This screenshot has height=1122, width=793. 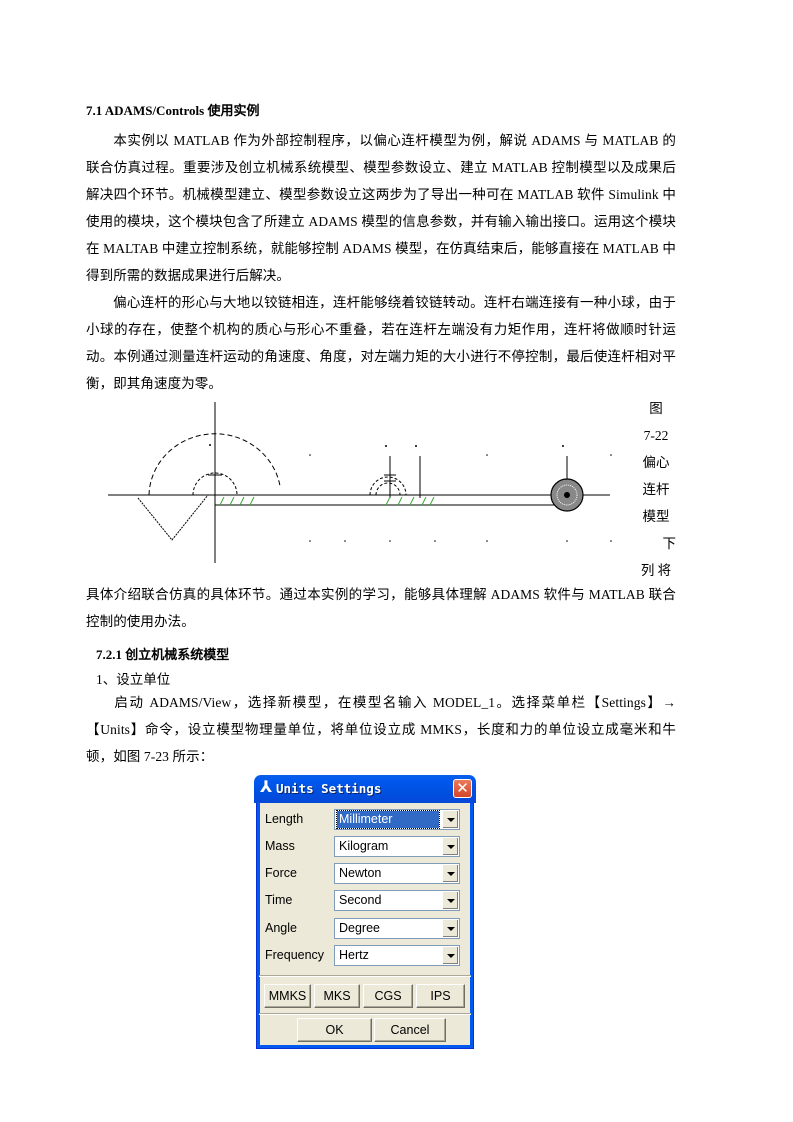 What do you see at coordinates (337, 996) in the screenshot?
I see `mks-button: MKS` at bounding box center [337, 996].